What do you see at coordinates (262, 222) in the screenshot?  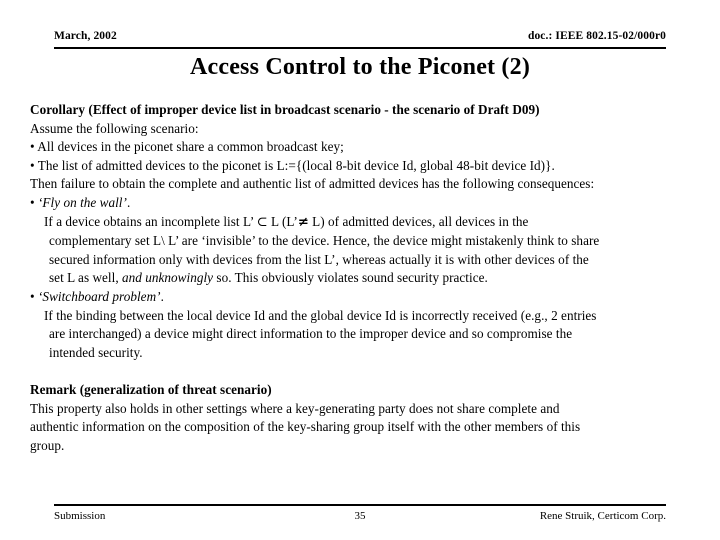 I see `subset-symbol: ⊂` at bounding box center [262, 222].